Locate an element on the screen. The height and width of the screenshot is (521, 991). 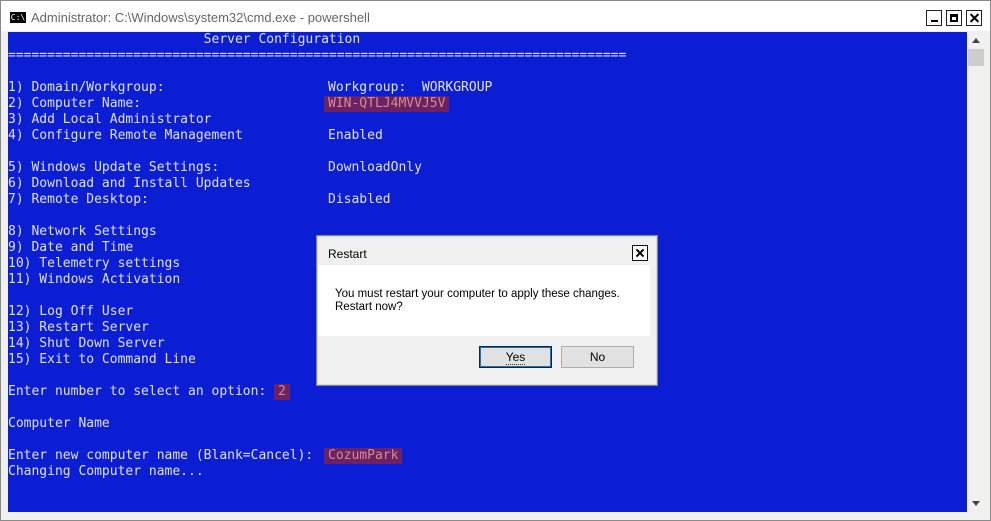
new-name-prompt: Enter new computer name (Blank=Cancel): is located at coordinates (161, 455).